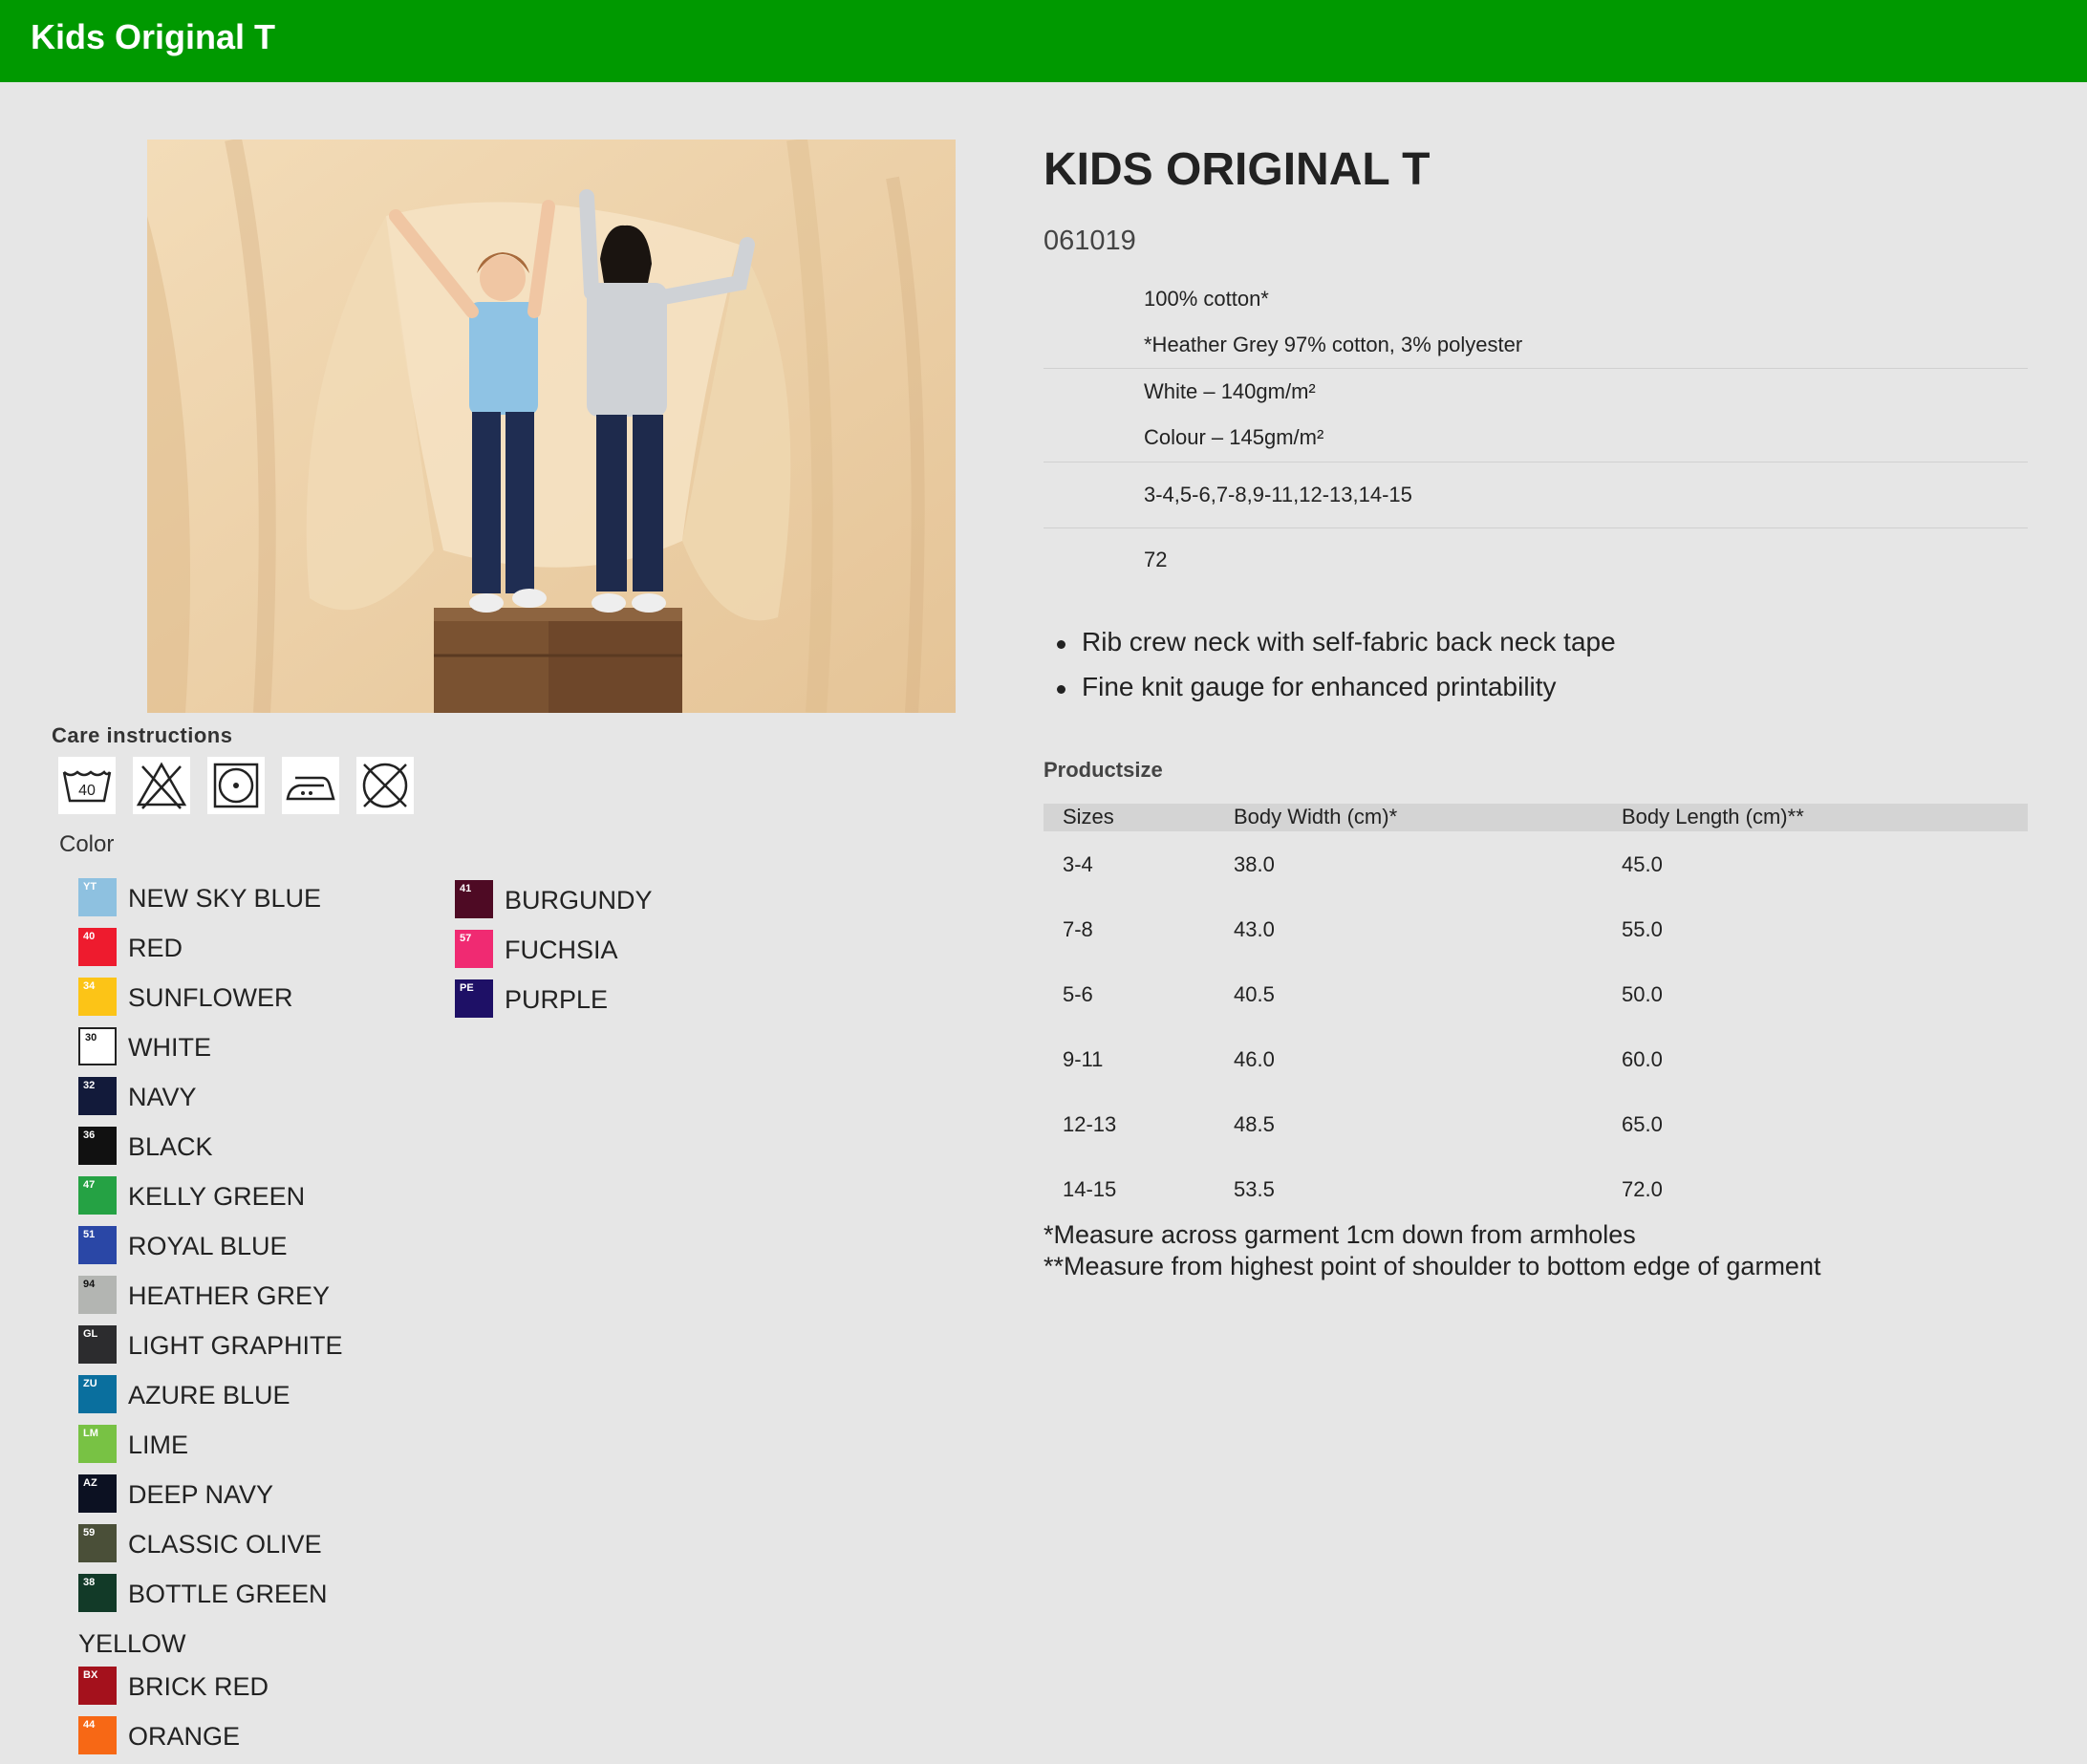 This screenshot has width=2087, height=1764. Describe the element at coordinates (225, 1545) in the screenshot. I see `color-name: CLASSIC OLIVE` at that location.